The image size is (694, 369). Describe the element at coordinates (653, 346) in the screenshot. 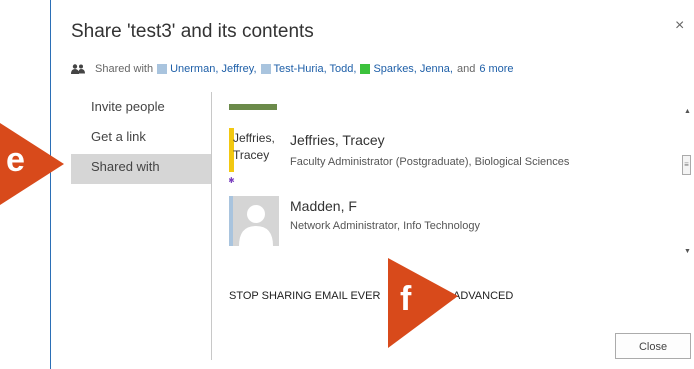

I see `close-button: Close` at that location.